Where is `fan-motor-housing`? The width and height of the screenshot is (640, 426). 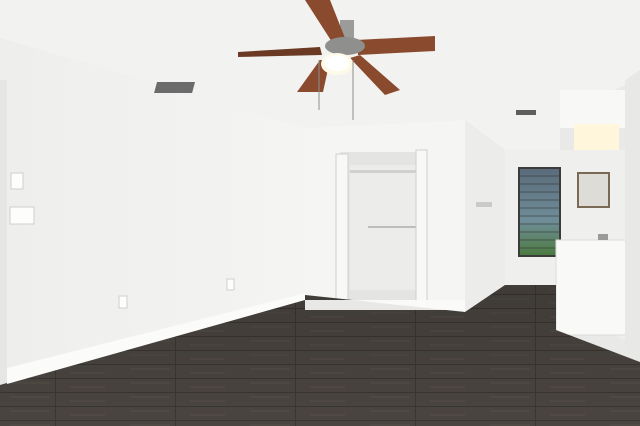 fan-motor-housing is located at coordinates (345, 46).